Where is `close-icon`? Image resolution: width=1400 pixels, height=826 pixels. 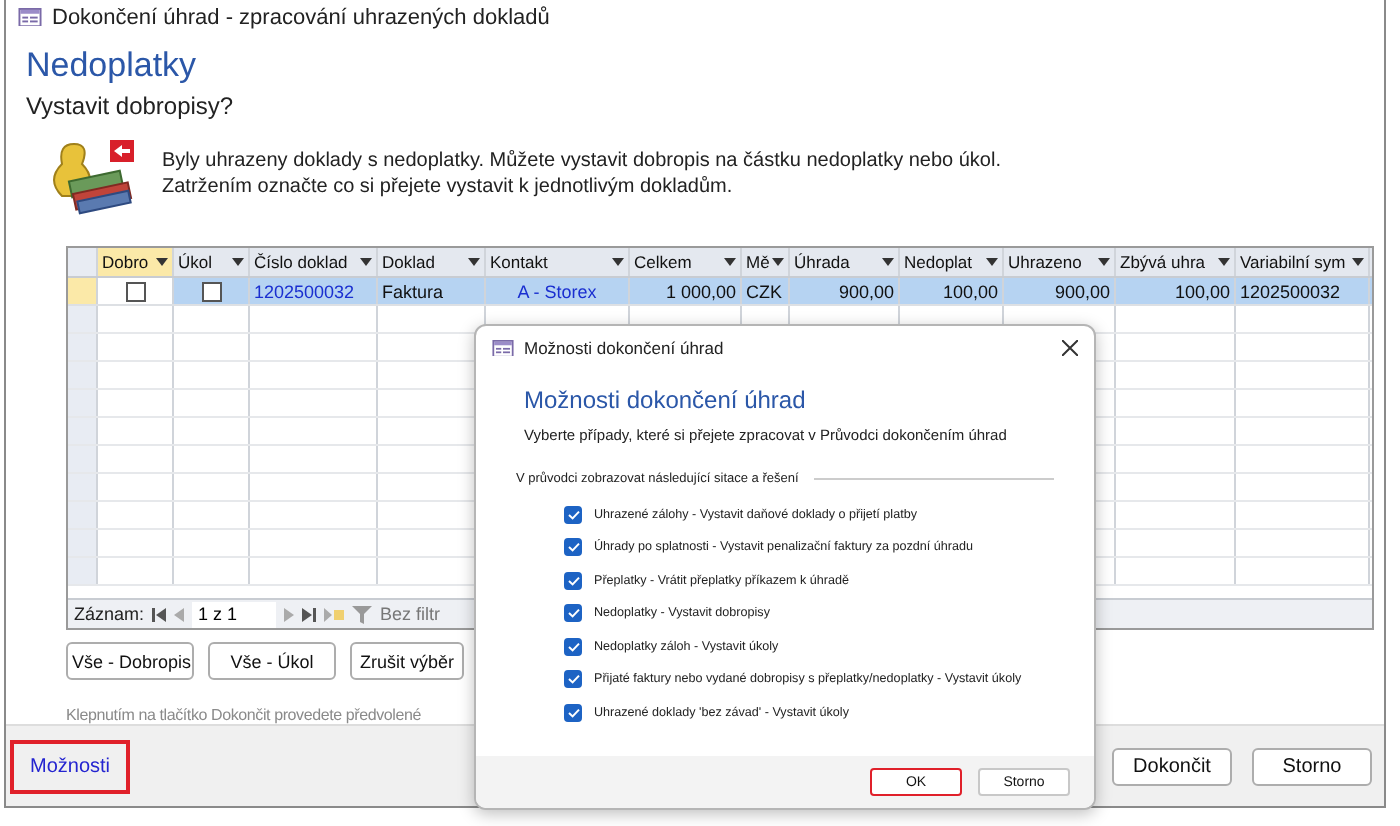
close-icon is located at coordinates (1070, 348).